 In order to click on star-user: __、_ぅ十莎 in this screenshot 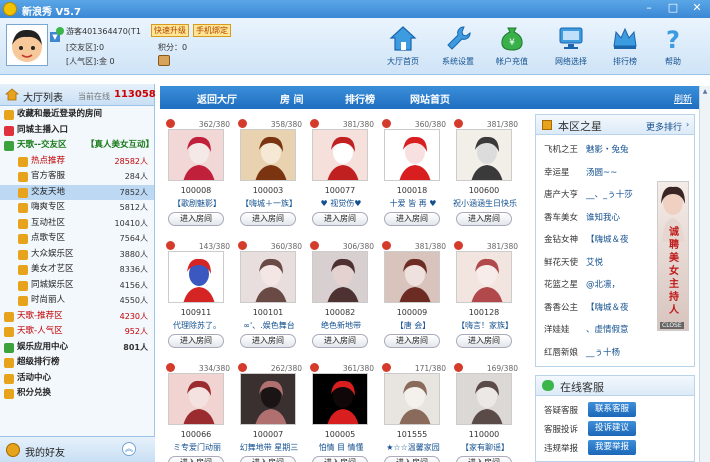, I will do `click(609, 195)`.